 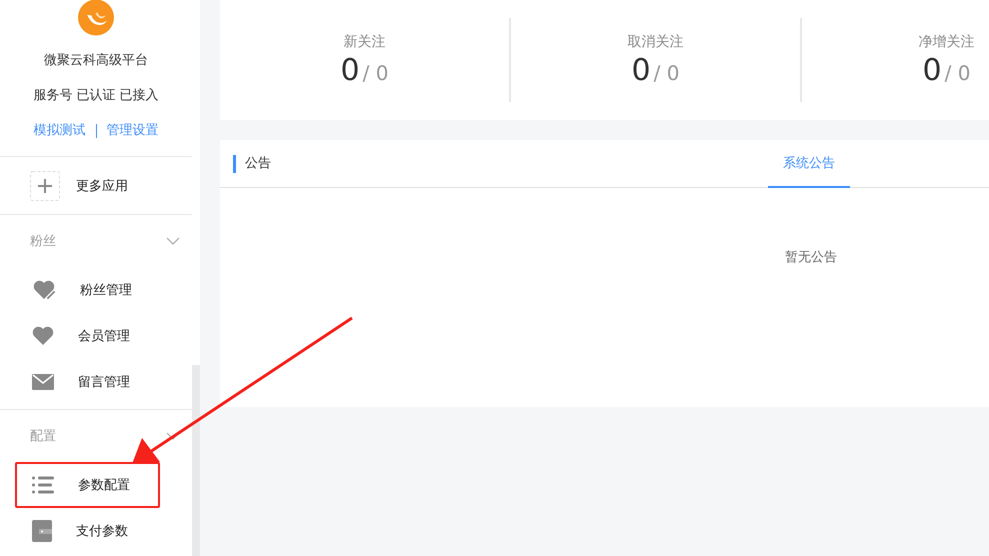 I want to click on menu-item: 留言管理, so click(x=96, y=382).